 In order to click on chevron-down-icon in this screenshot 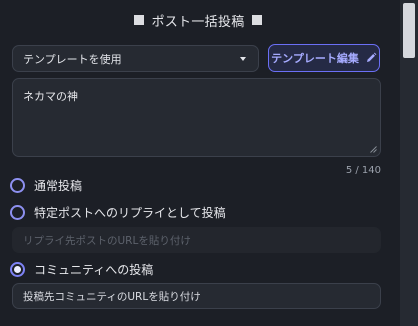, I will do `click(243, 58)`.